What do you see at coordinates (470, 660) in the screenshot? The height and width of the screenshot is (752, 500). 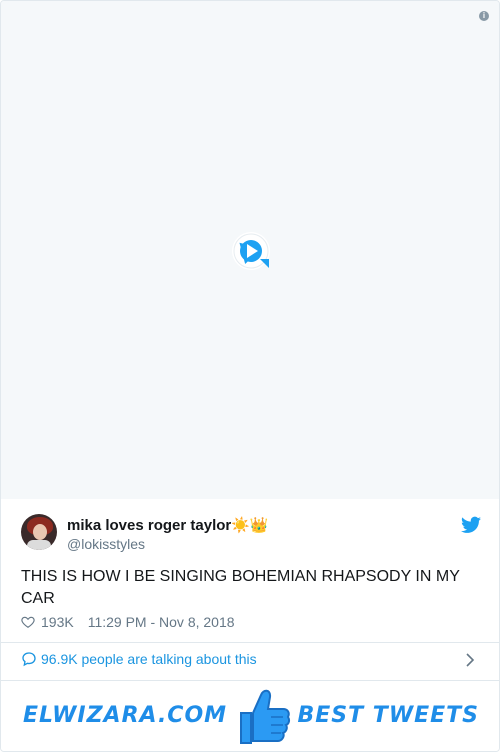 I see `chevron-right-icon` at bounding box center [470, 660].